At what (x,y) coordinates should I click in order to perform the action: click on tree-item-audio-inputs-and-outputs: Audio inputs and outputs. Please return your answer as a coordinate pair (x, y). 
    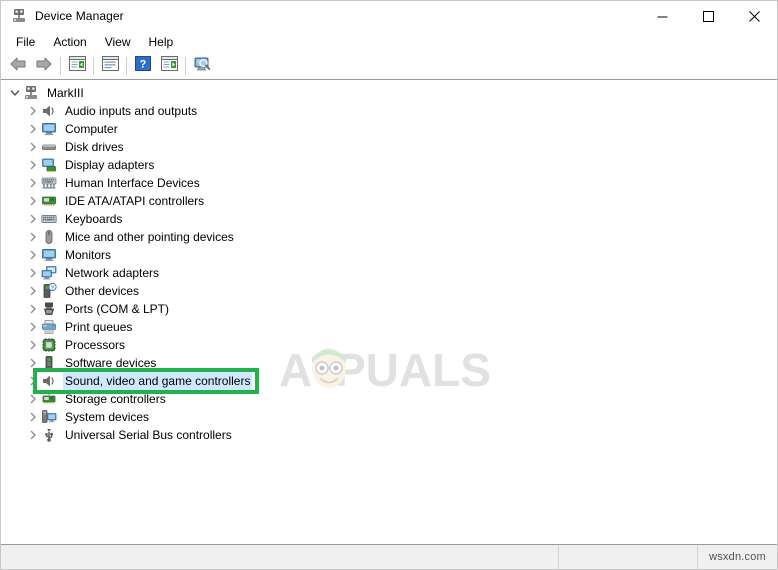
    Looking at the image, I should click on (389, 111).